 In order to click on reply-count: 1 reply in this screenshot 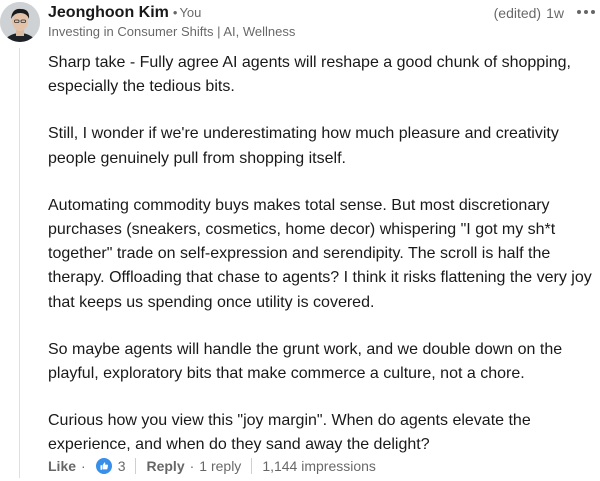, I will do `click(220, 466)`.